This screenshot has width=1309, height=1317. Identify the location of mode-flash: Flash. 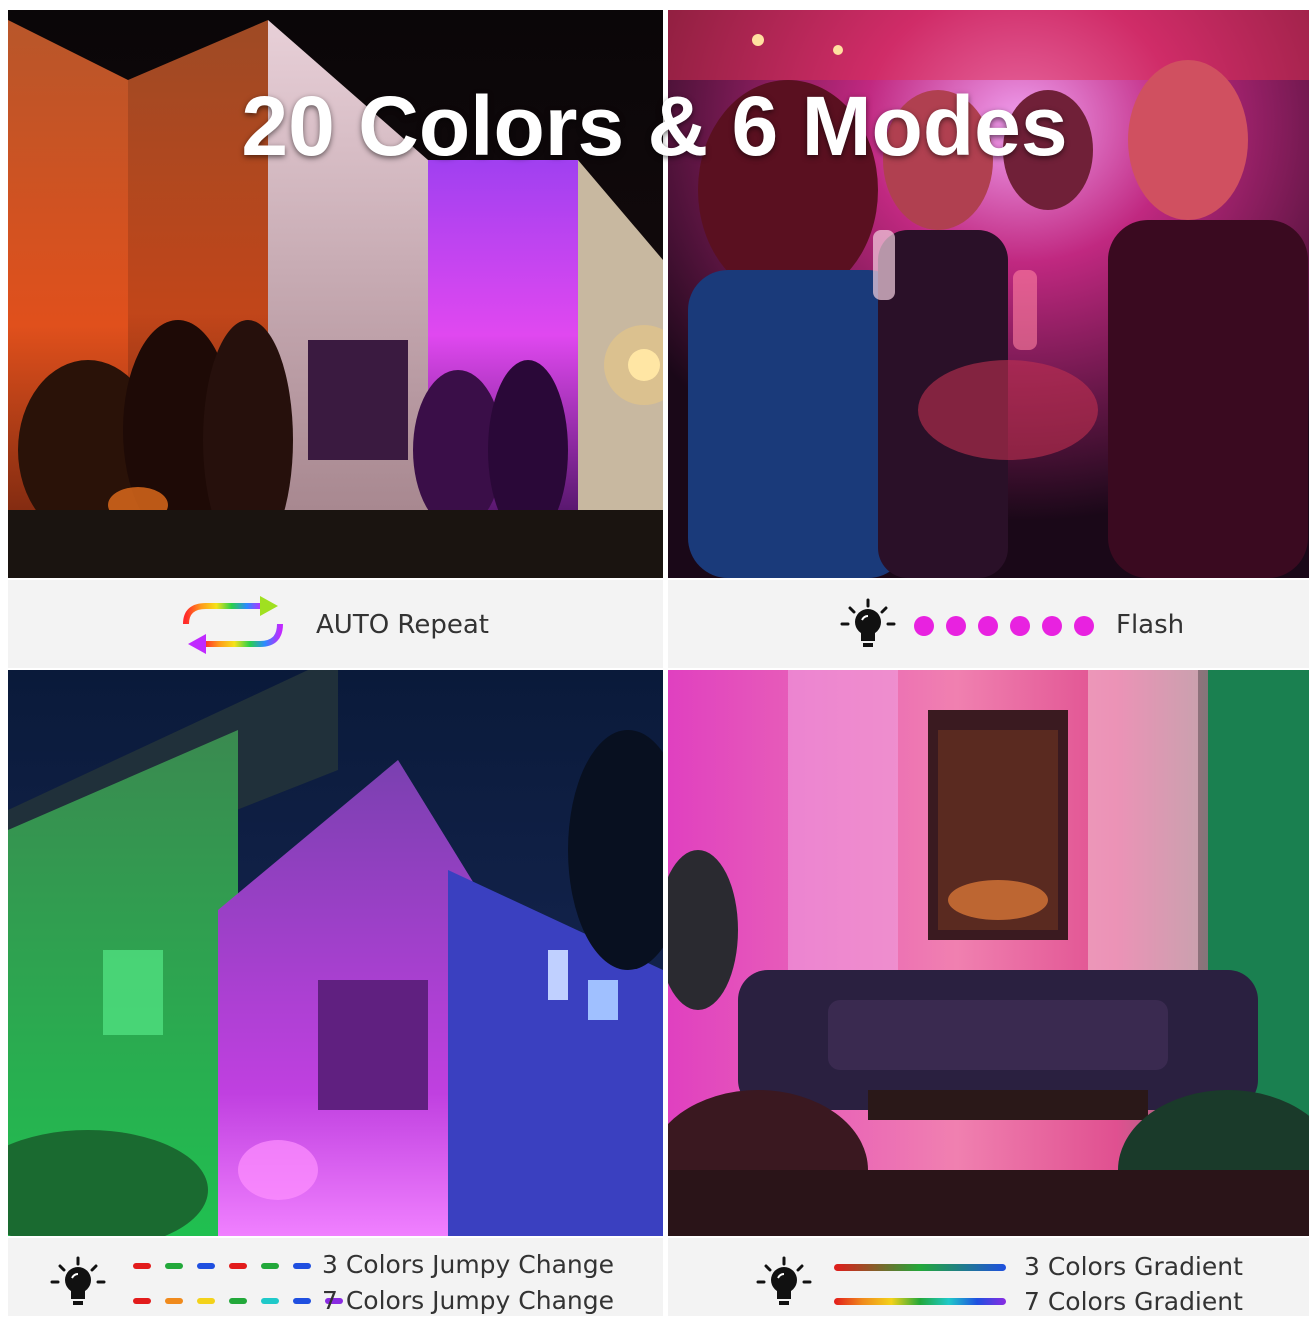
(988, 624).